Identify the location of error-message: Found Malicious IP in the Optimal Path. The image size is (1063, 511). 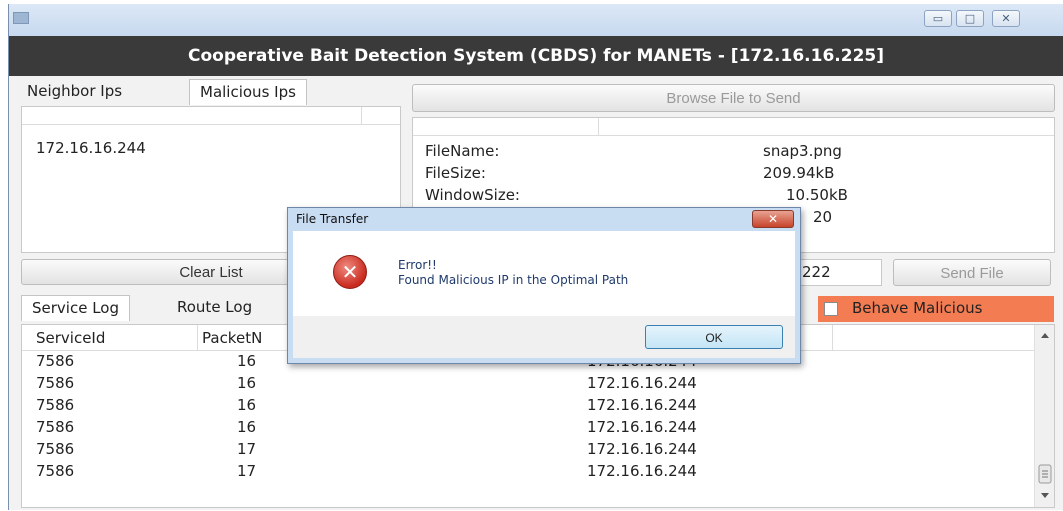
(513, 280).